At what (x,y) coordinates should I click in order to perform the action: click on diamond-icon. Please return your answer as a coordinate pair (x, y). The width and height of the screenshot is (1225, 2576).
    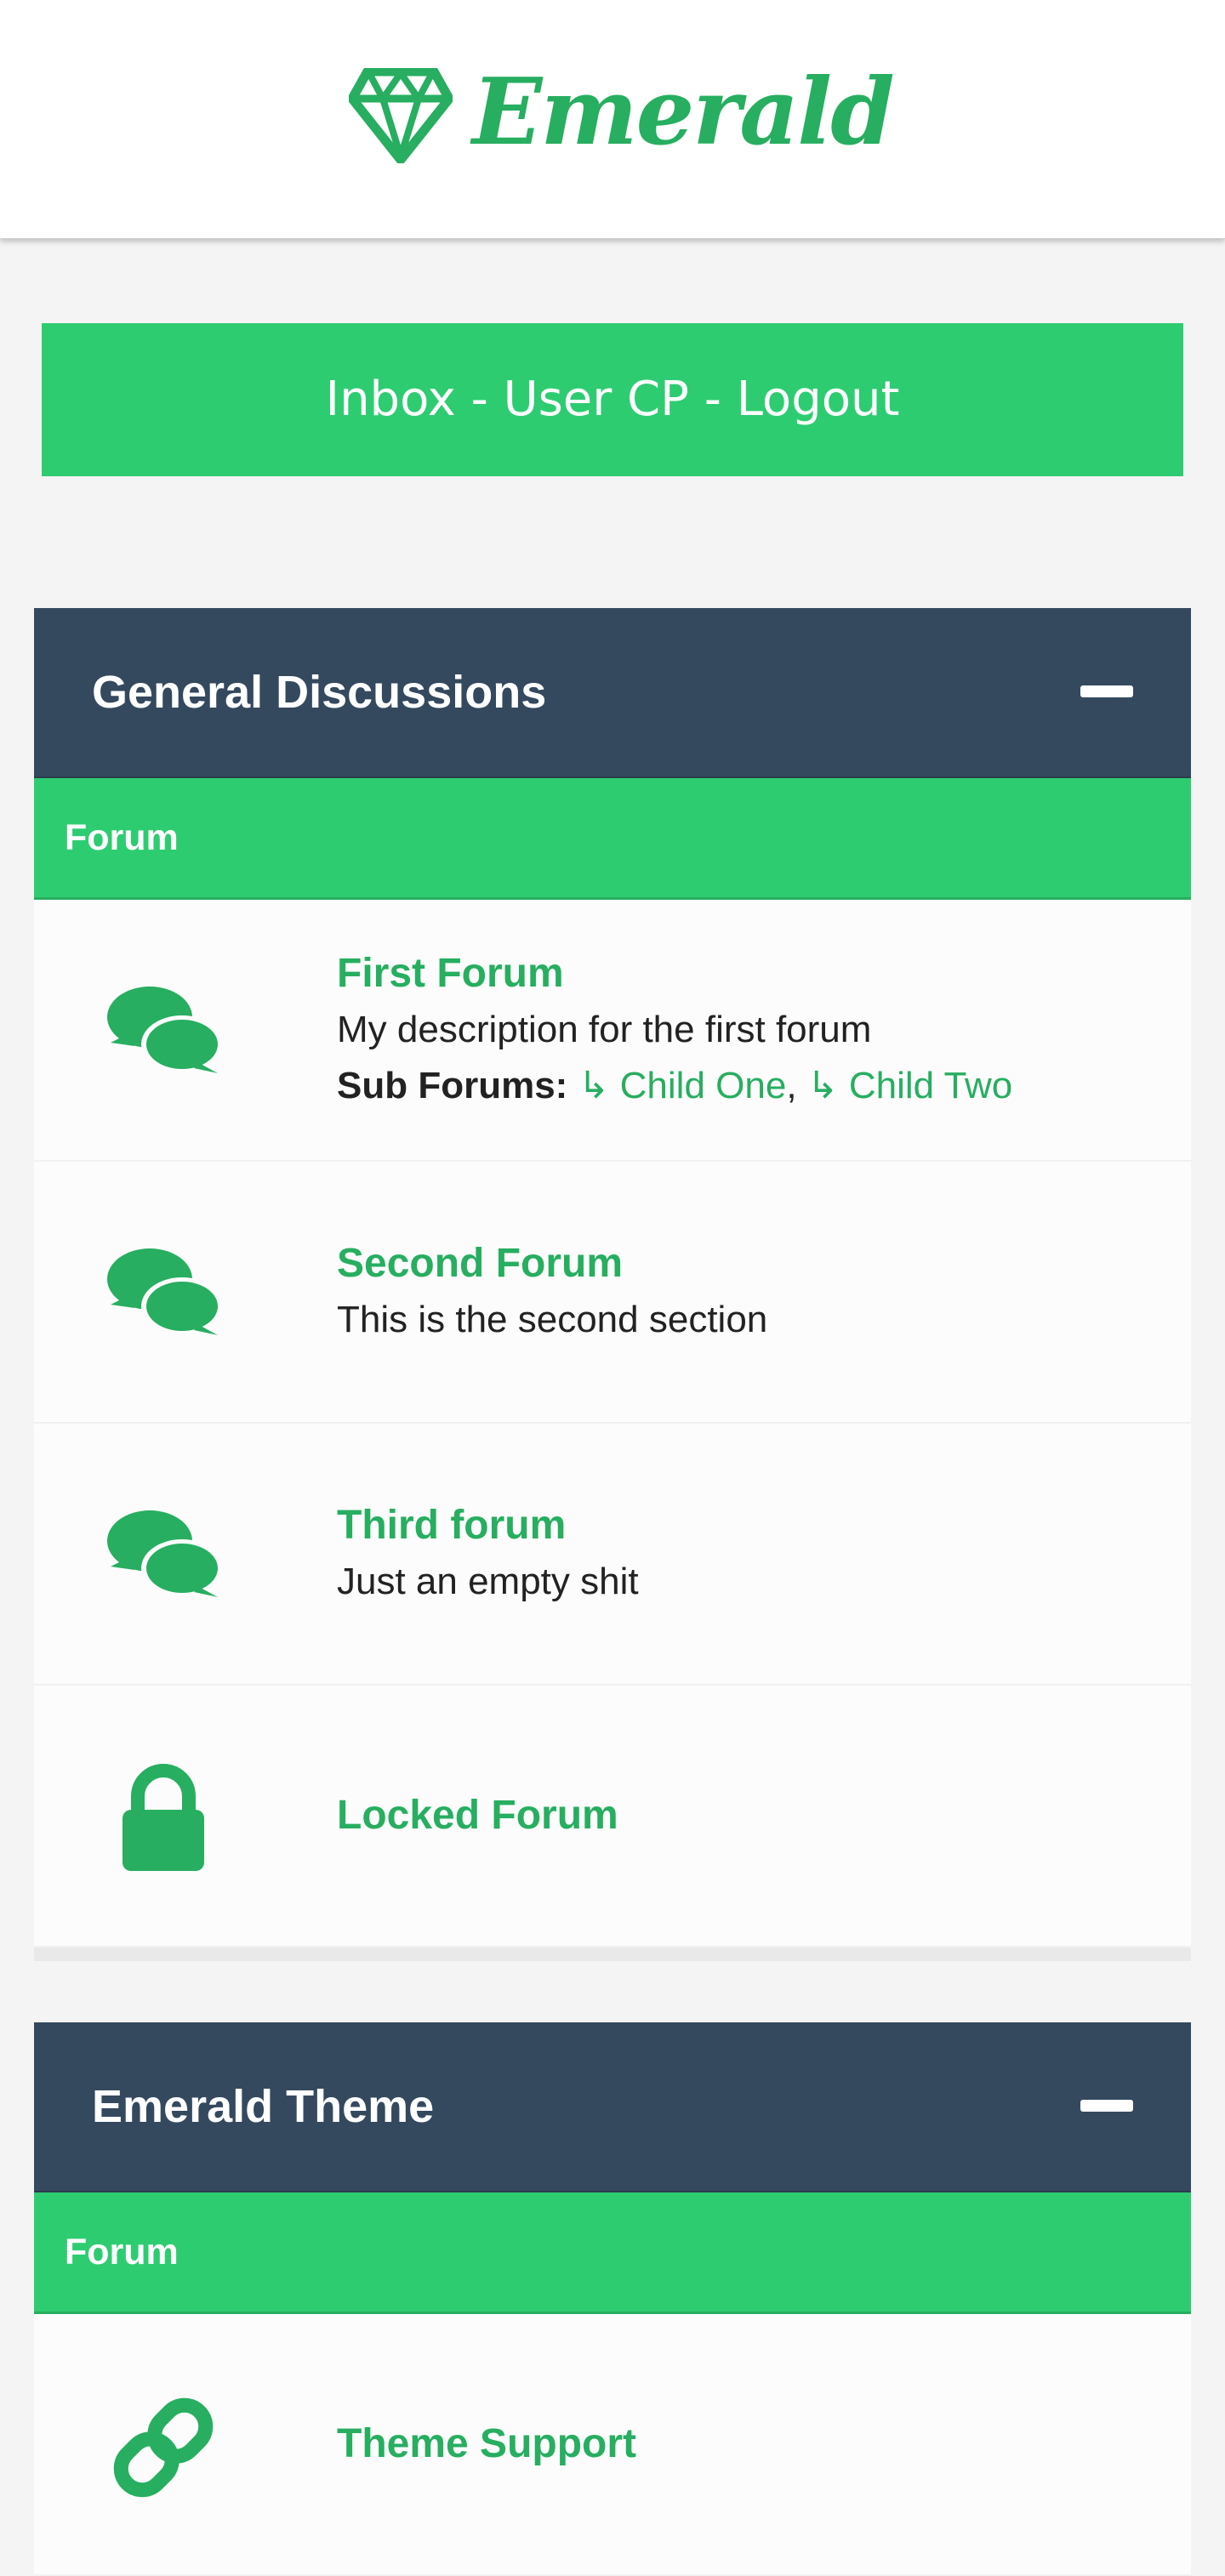
    Looking at the image, I should click on (401, 115).